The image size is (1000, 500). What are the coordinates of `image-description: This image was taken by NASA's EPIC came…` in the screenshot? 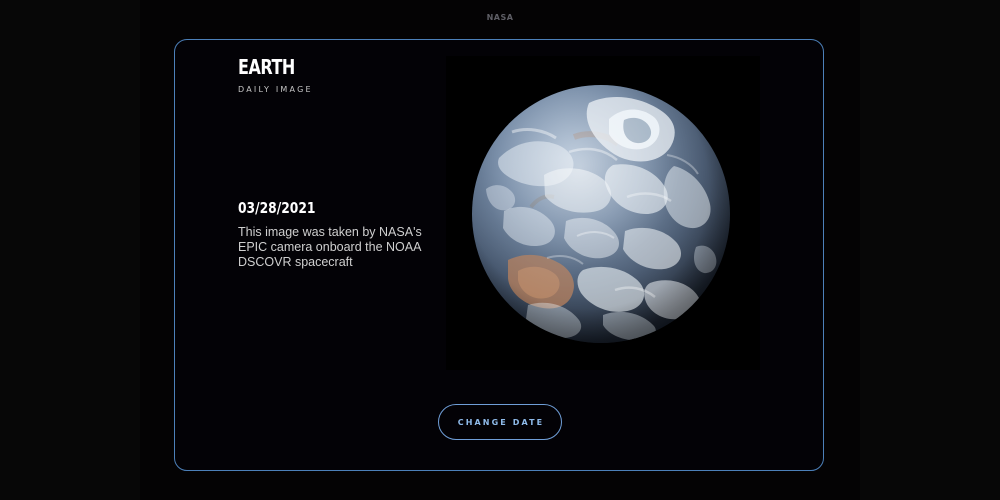 It's located at (330, 247).